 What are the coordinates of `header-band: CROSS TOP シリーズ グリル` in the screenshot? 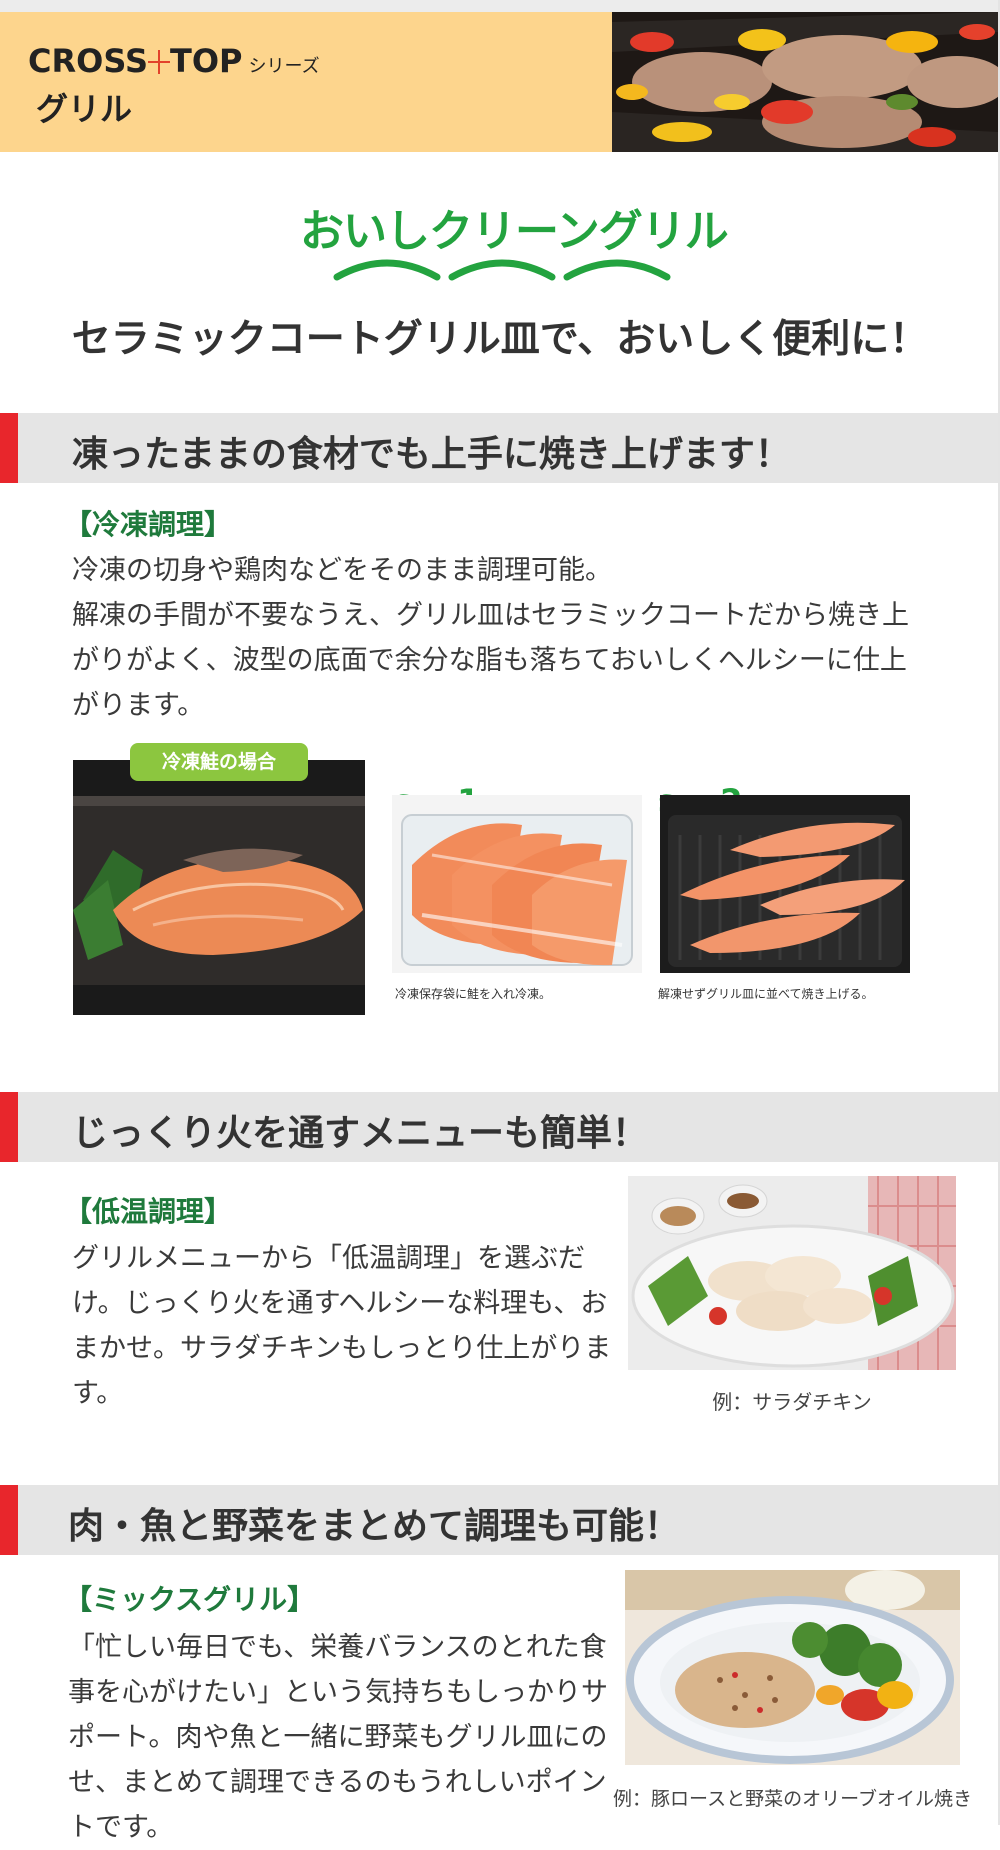 It's located at (306, 82).